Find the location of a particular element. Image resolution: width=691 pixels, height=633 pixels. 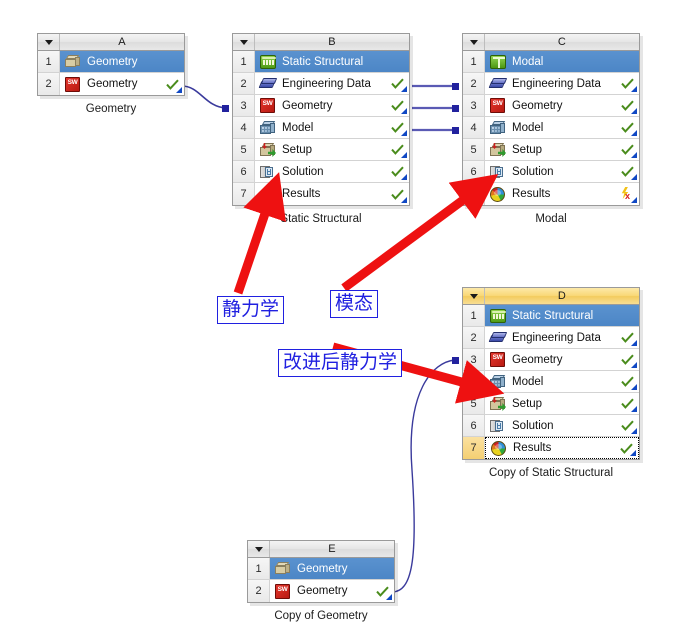

block-e-header: E is located at coordinates (321, 549).